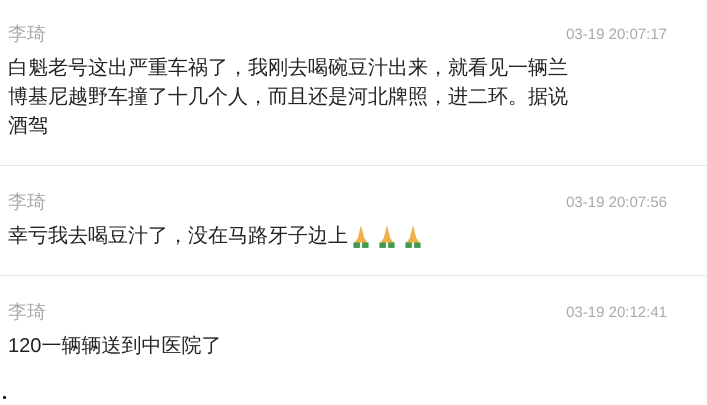 The image size is (707, 405). Describe the element at coordinates (616, 202) in the screenshot. I see `comment-time: 03-19 20:07:56` at that location.